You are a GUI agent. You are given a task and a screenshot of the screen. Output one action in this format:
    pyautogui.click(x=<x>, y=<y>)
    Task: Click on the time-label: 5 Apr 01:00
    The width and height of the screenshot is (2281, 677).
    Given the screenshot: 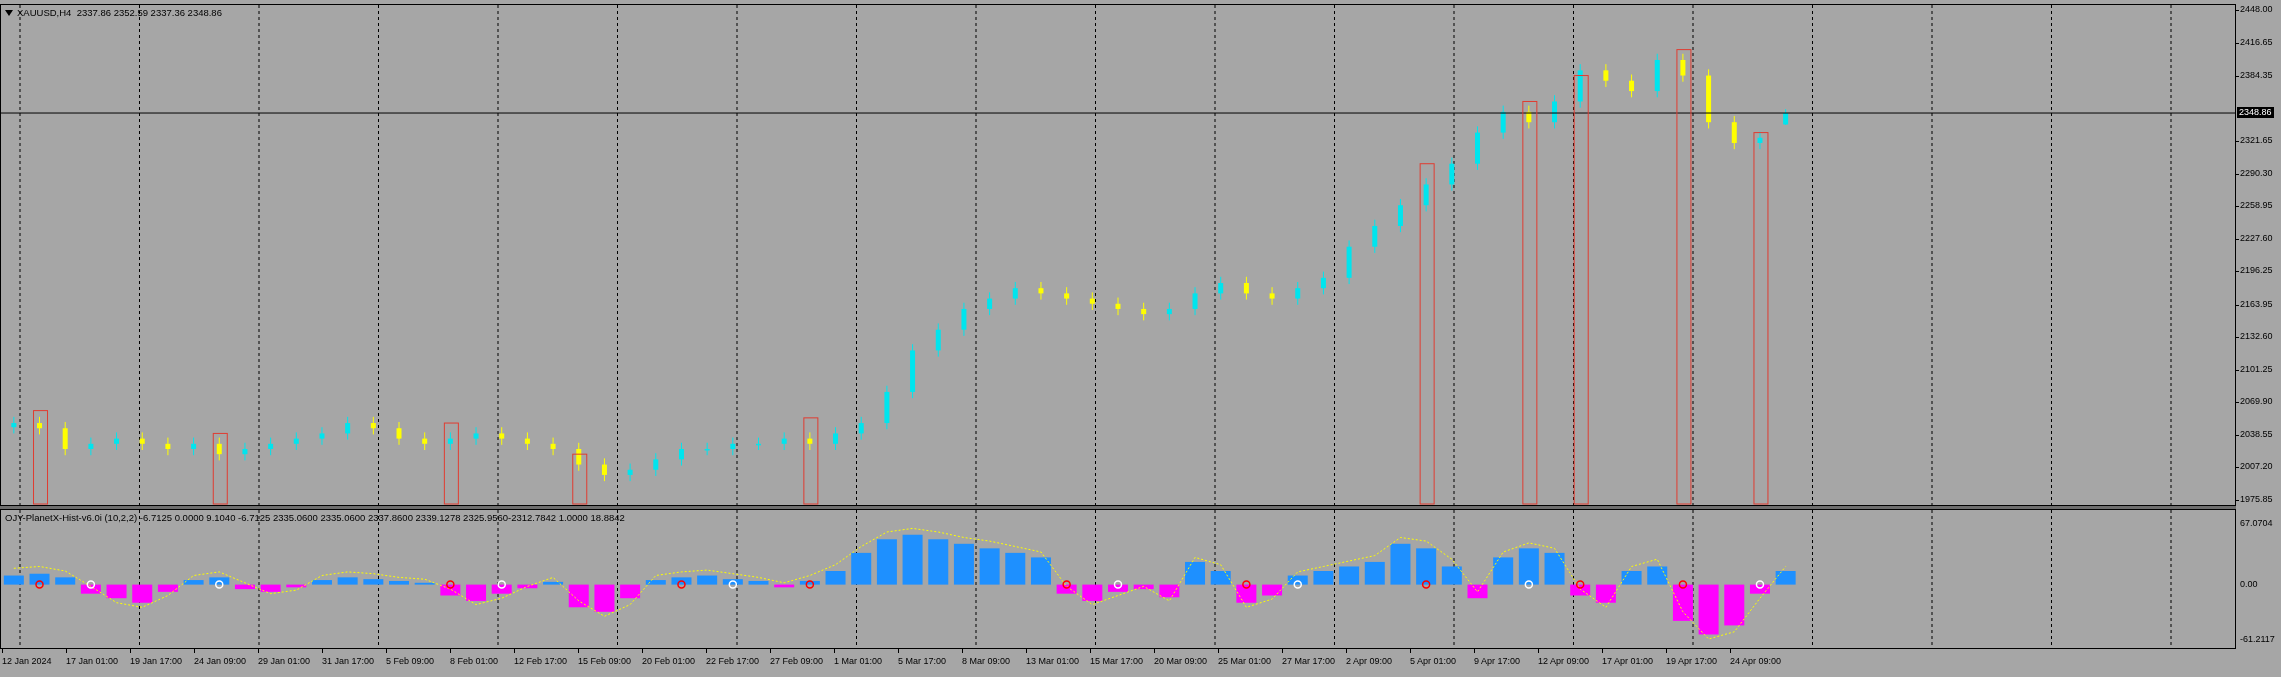 What is the action you would take?
    pyautogui.click(x=1433, y=661)
    